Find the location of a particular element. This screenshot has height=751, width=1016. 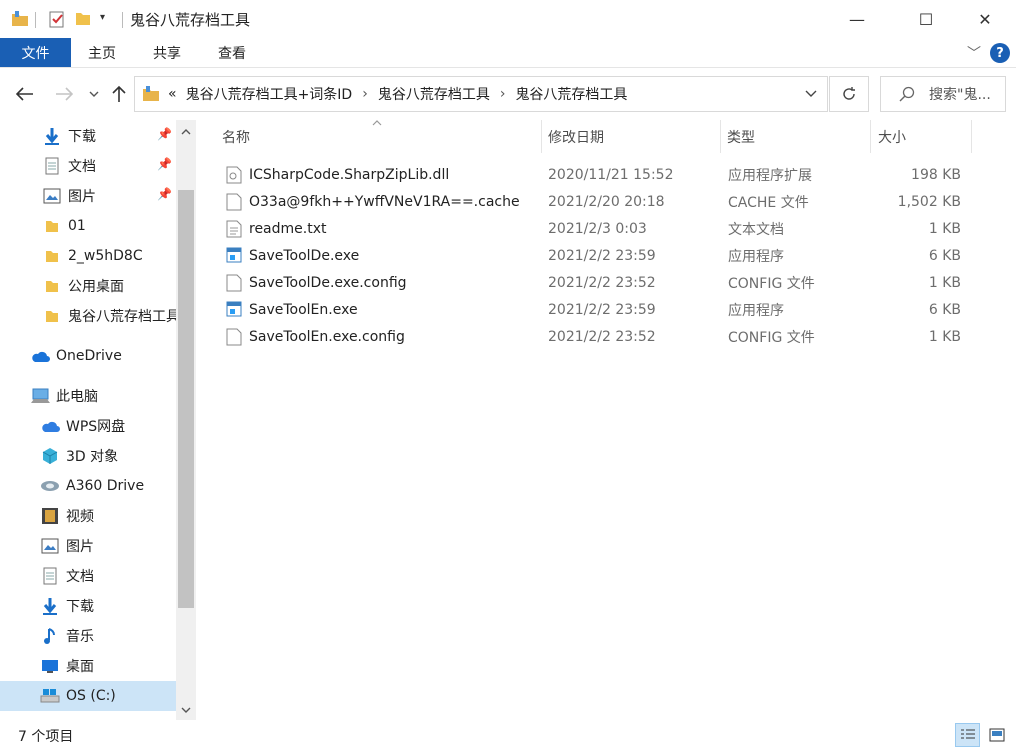

scroll-up-icon is located at coordinates (186, 132).